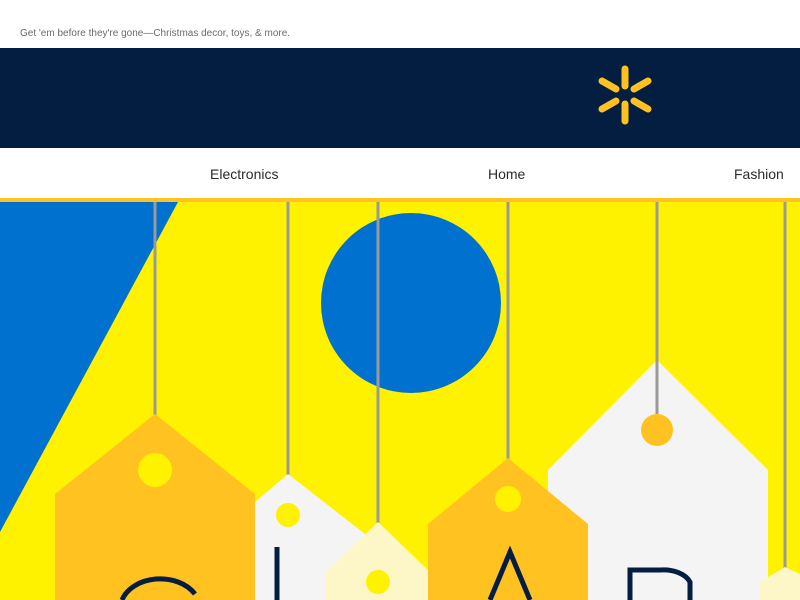 Image resolution: width=800 pixels, height=600 pixels. Describe the element at coordinates (506, 174) in the screenshot. I see `nav-item-home: Home` at that location.